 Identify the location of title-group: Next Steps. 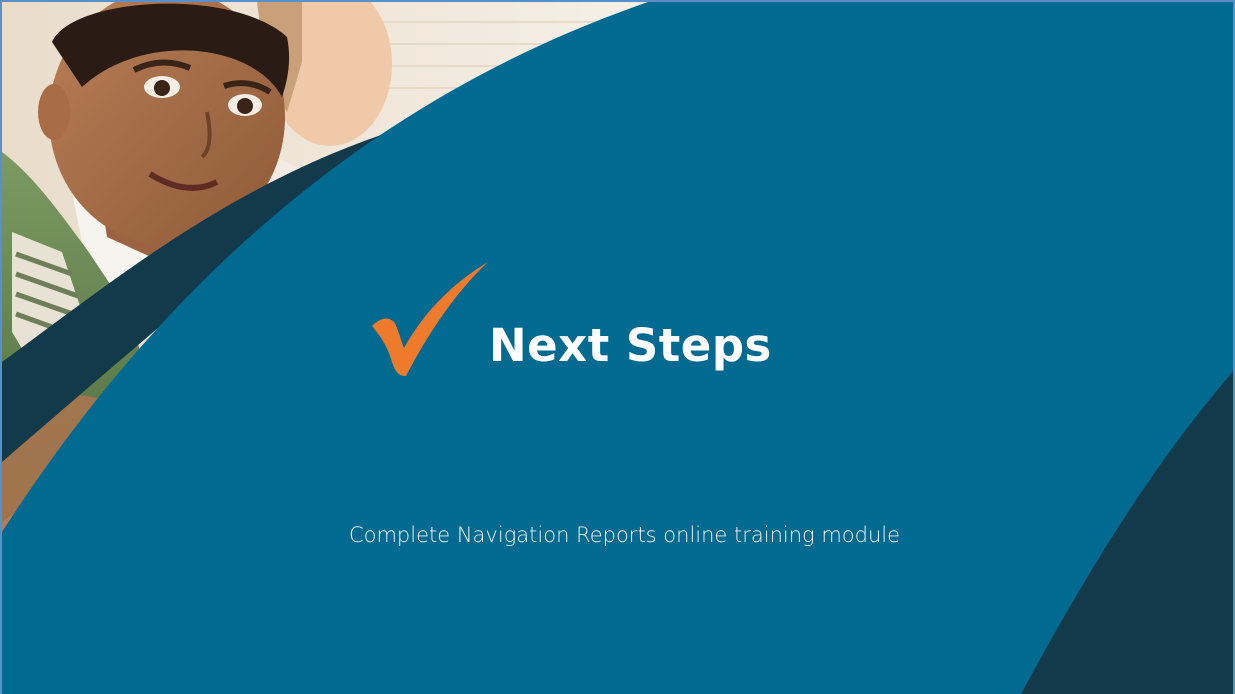
(608, 320).